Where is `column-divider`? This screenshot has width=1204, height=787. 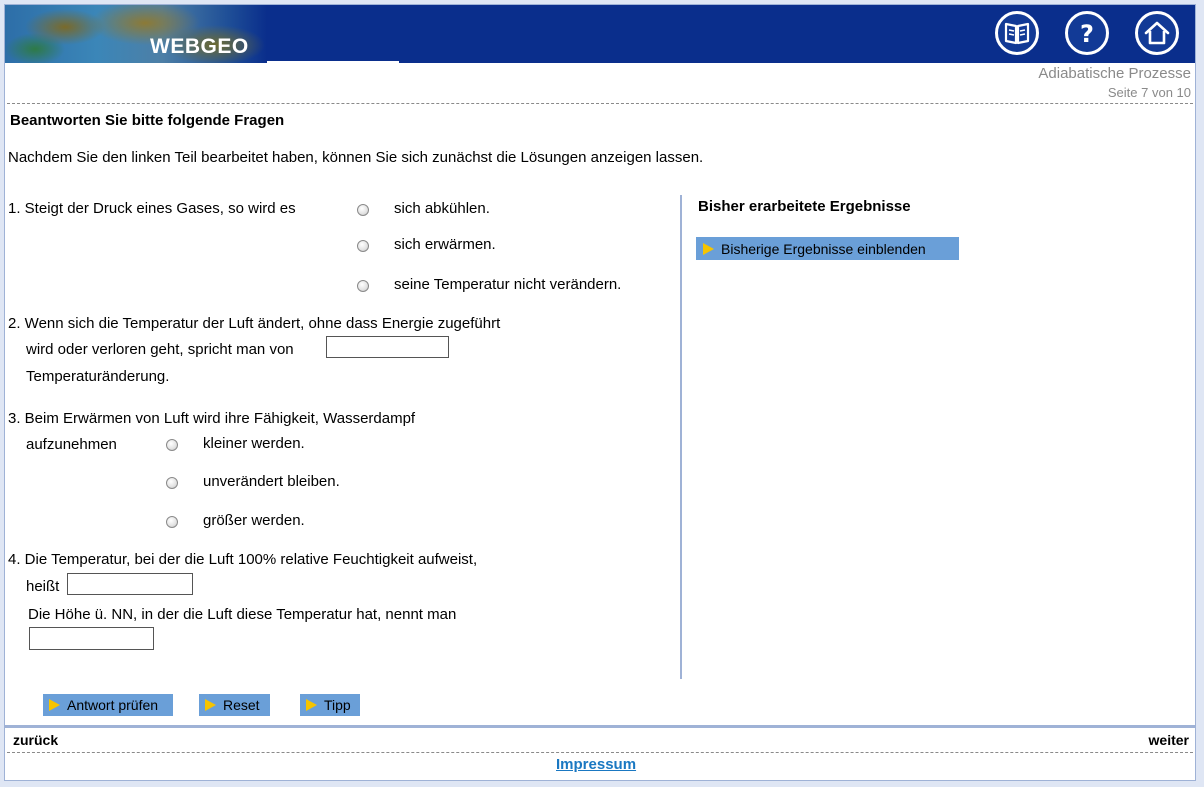
column-divider is located at coordinates (681, 437).